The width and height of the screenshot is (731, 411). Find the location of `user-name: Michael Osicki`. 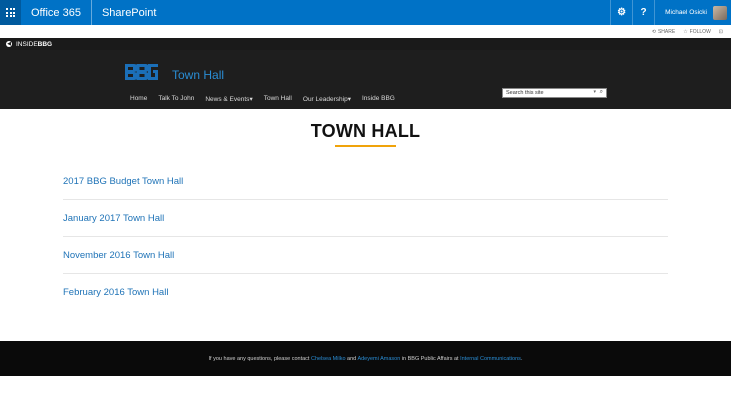

user-name: Michael Osicki is located at coordinates (683, 12).